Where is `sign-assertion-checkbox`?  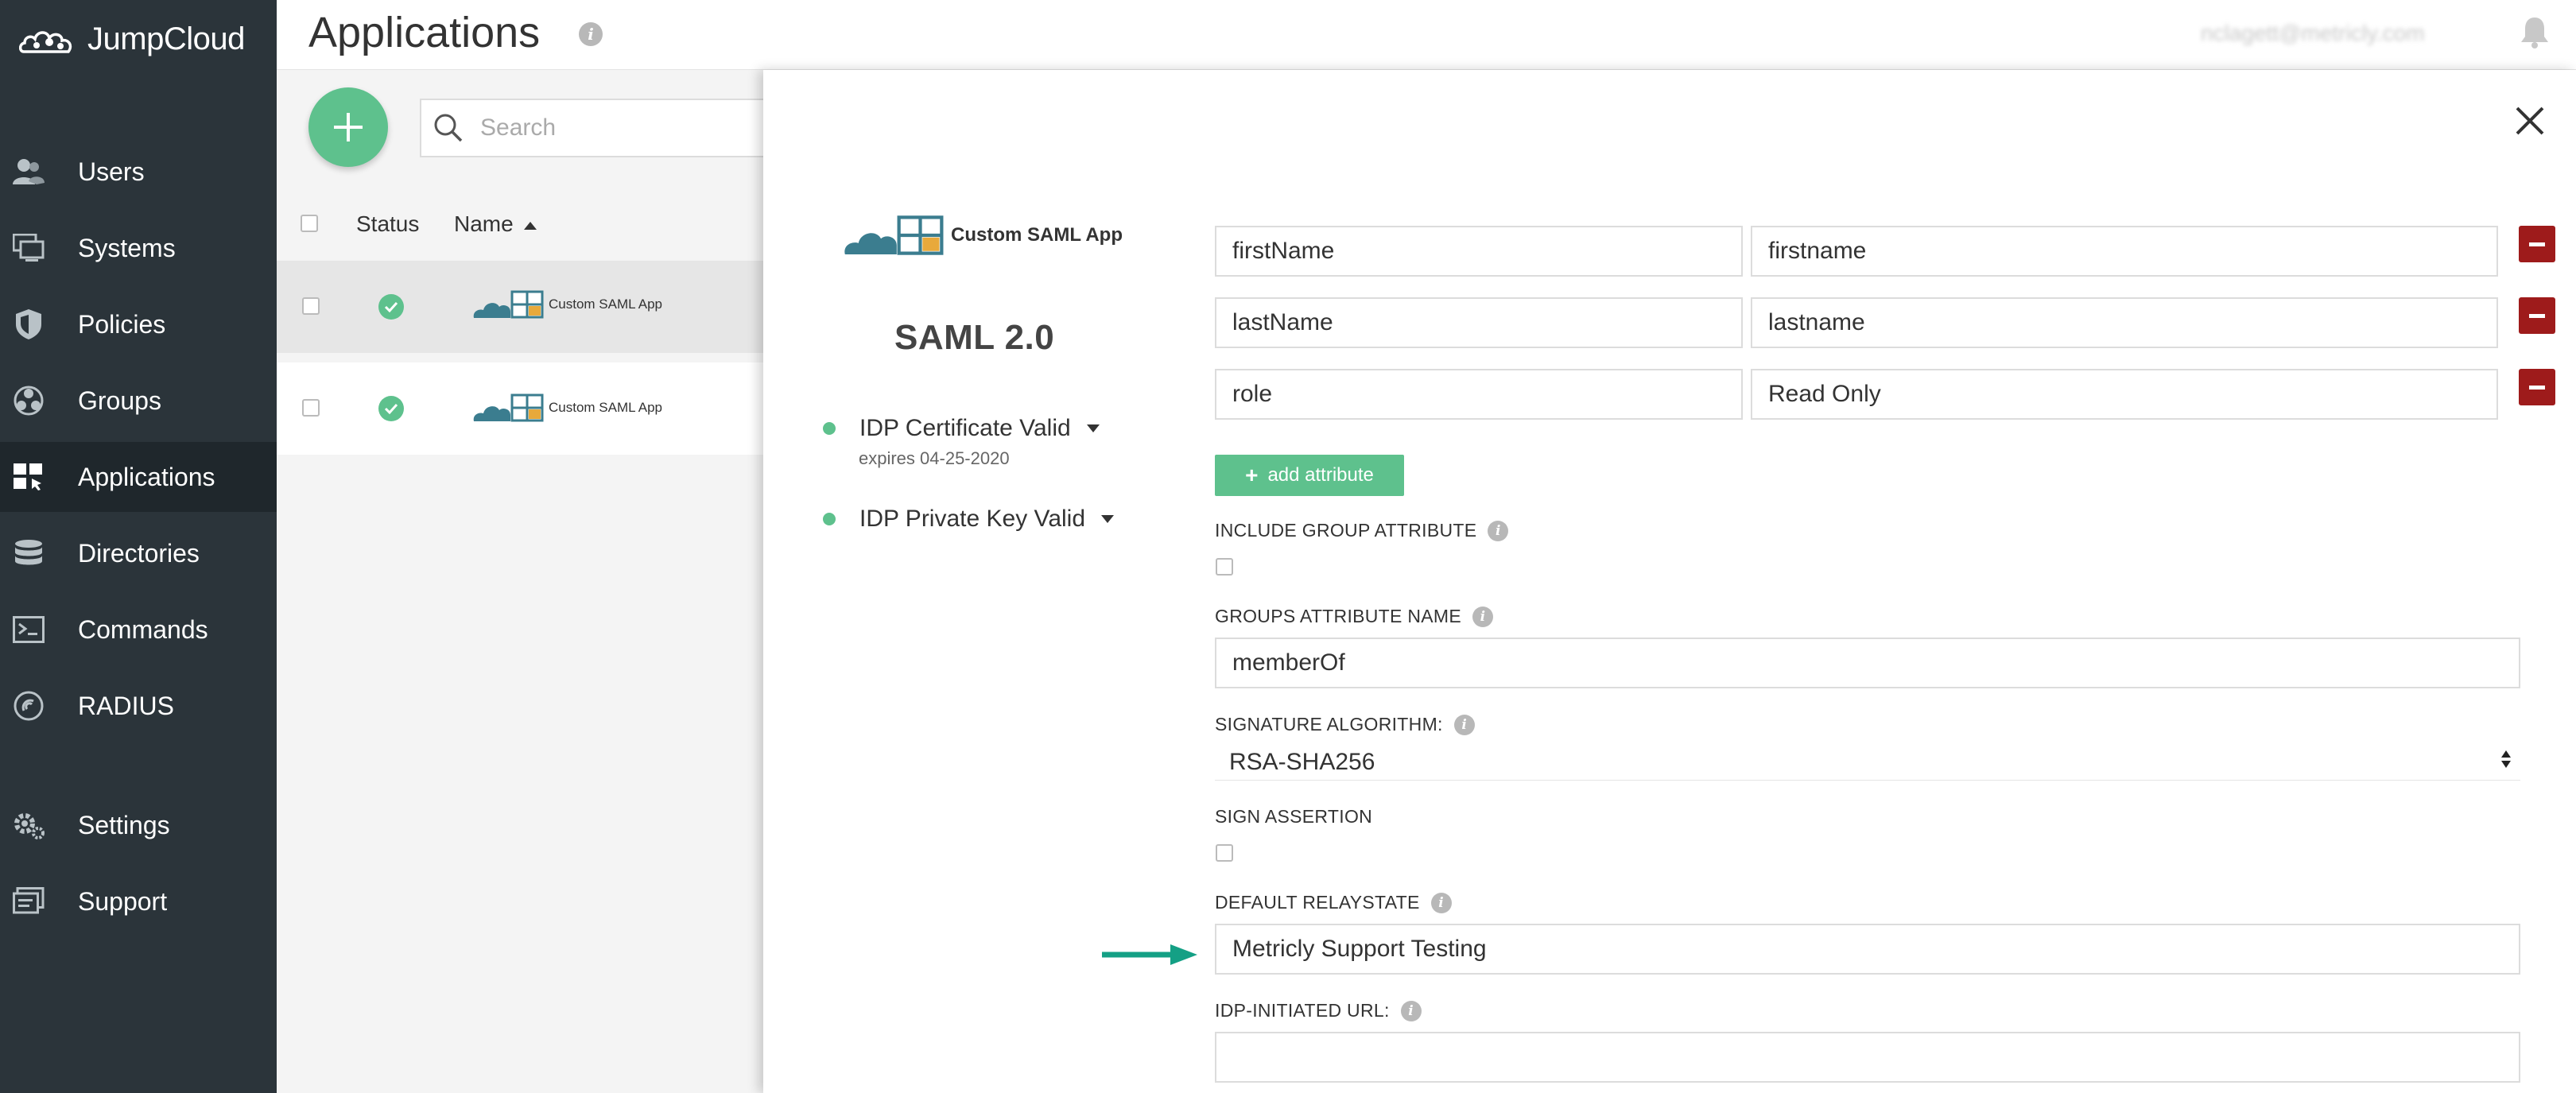 sign-assertion-checkbox is located at coordinates (1224, 853).